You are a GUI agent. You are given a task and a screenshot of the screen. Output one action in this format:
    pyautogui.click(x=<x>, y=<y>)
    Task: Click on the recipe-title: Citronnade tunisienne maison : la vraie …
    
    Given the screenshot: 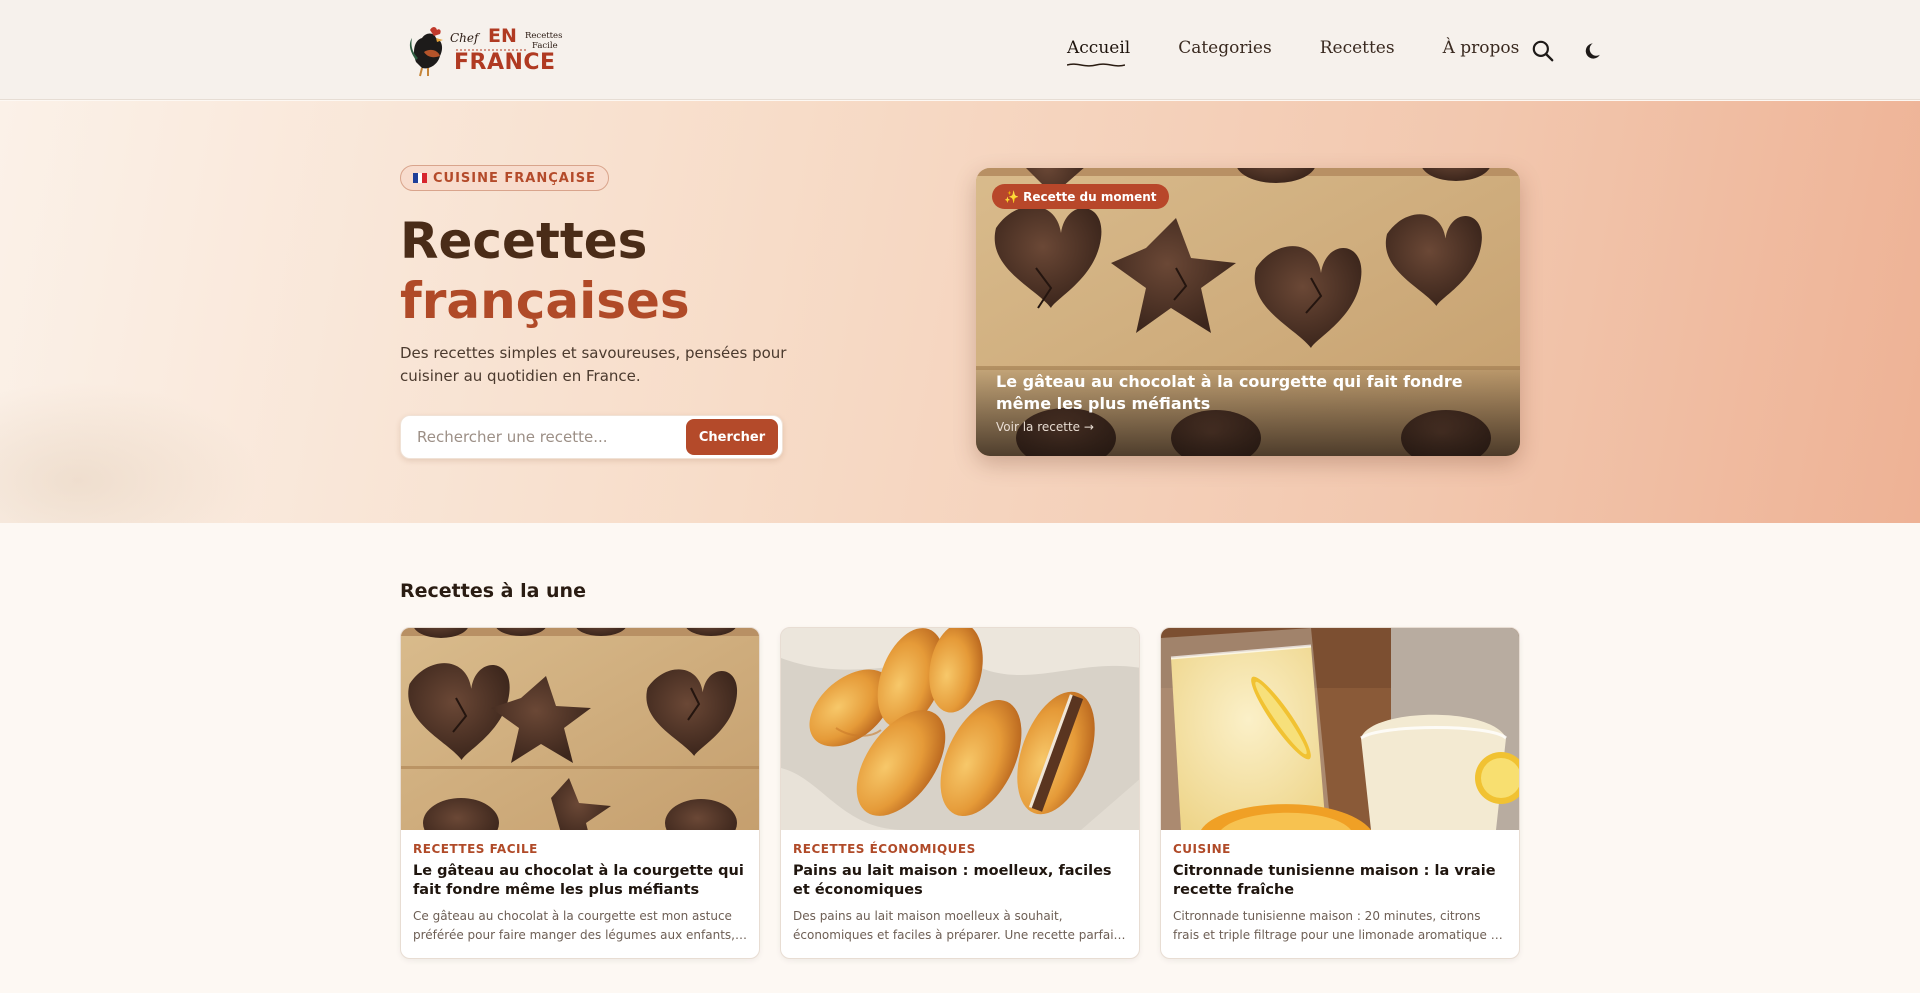 What is the action you would take?
    pyautogui.click(x=1334, y=880)
    